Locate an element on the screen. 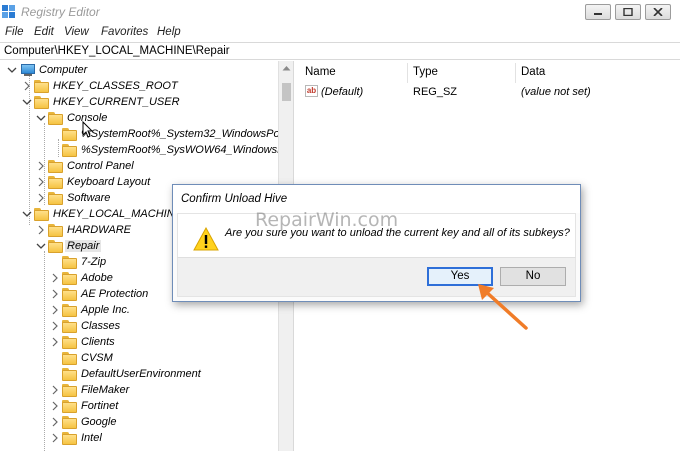  close-icon is located at coordinates (658, 12).